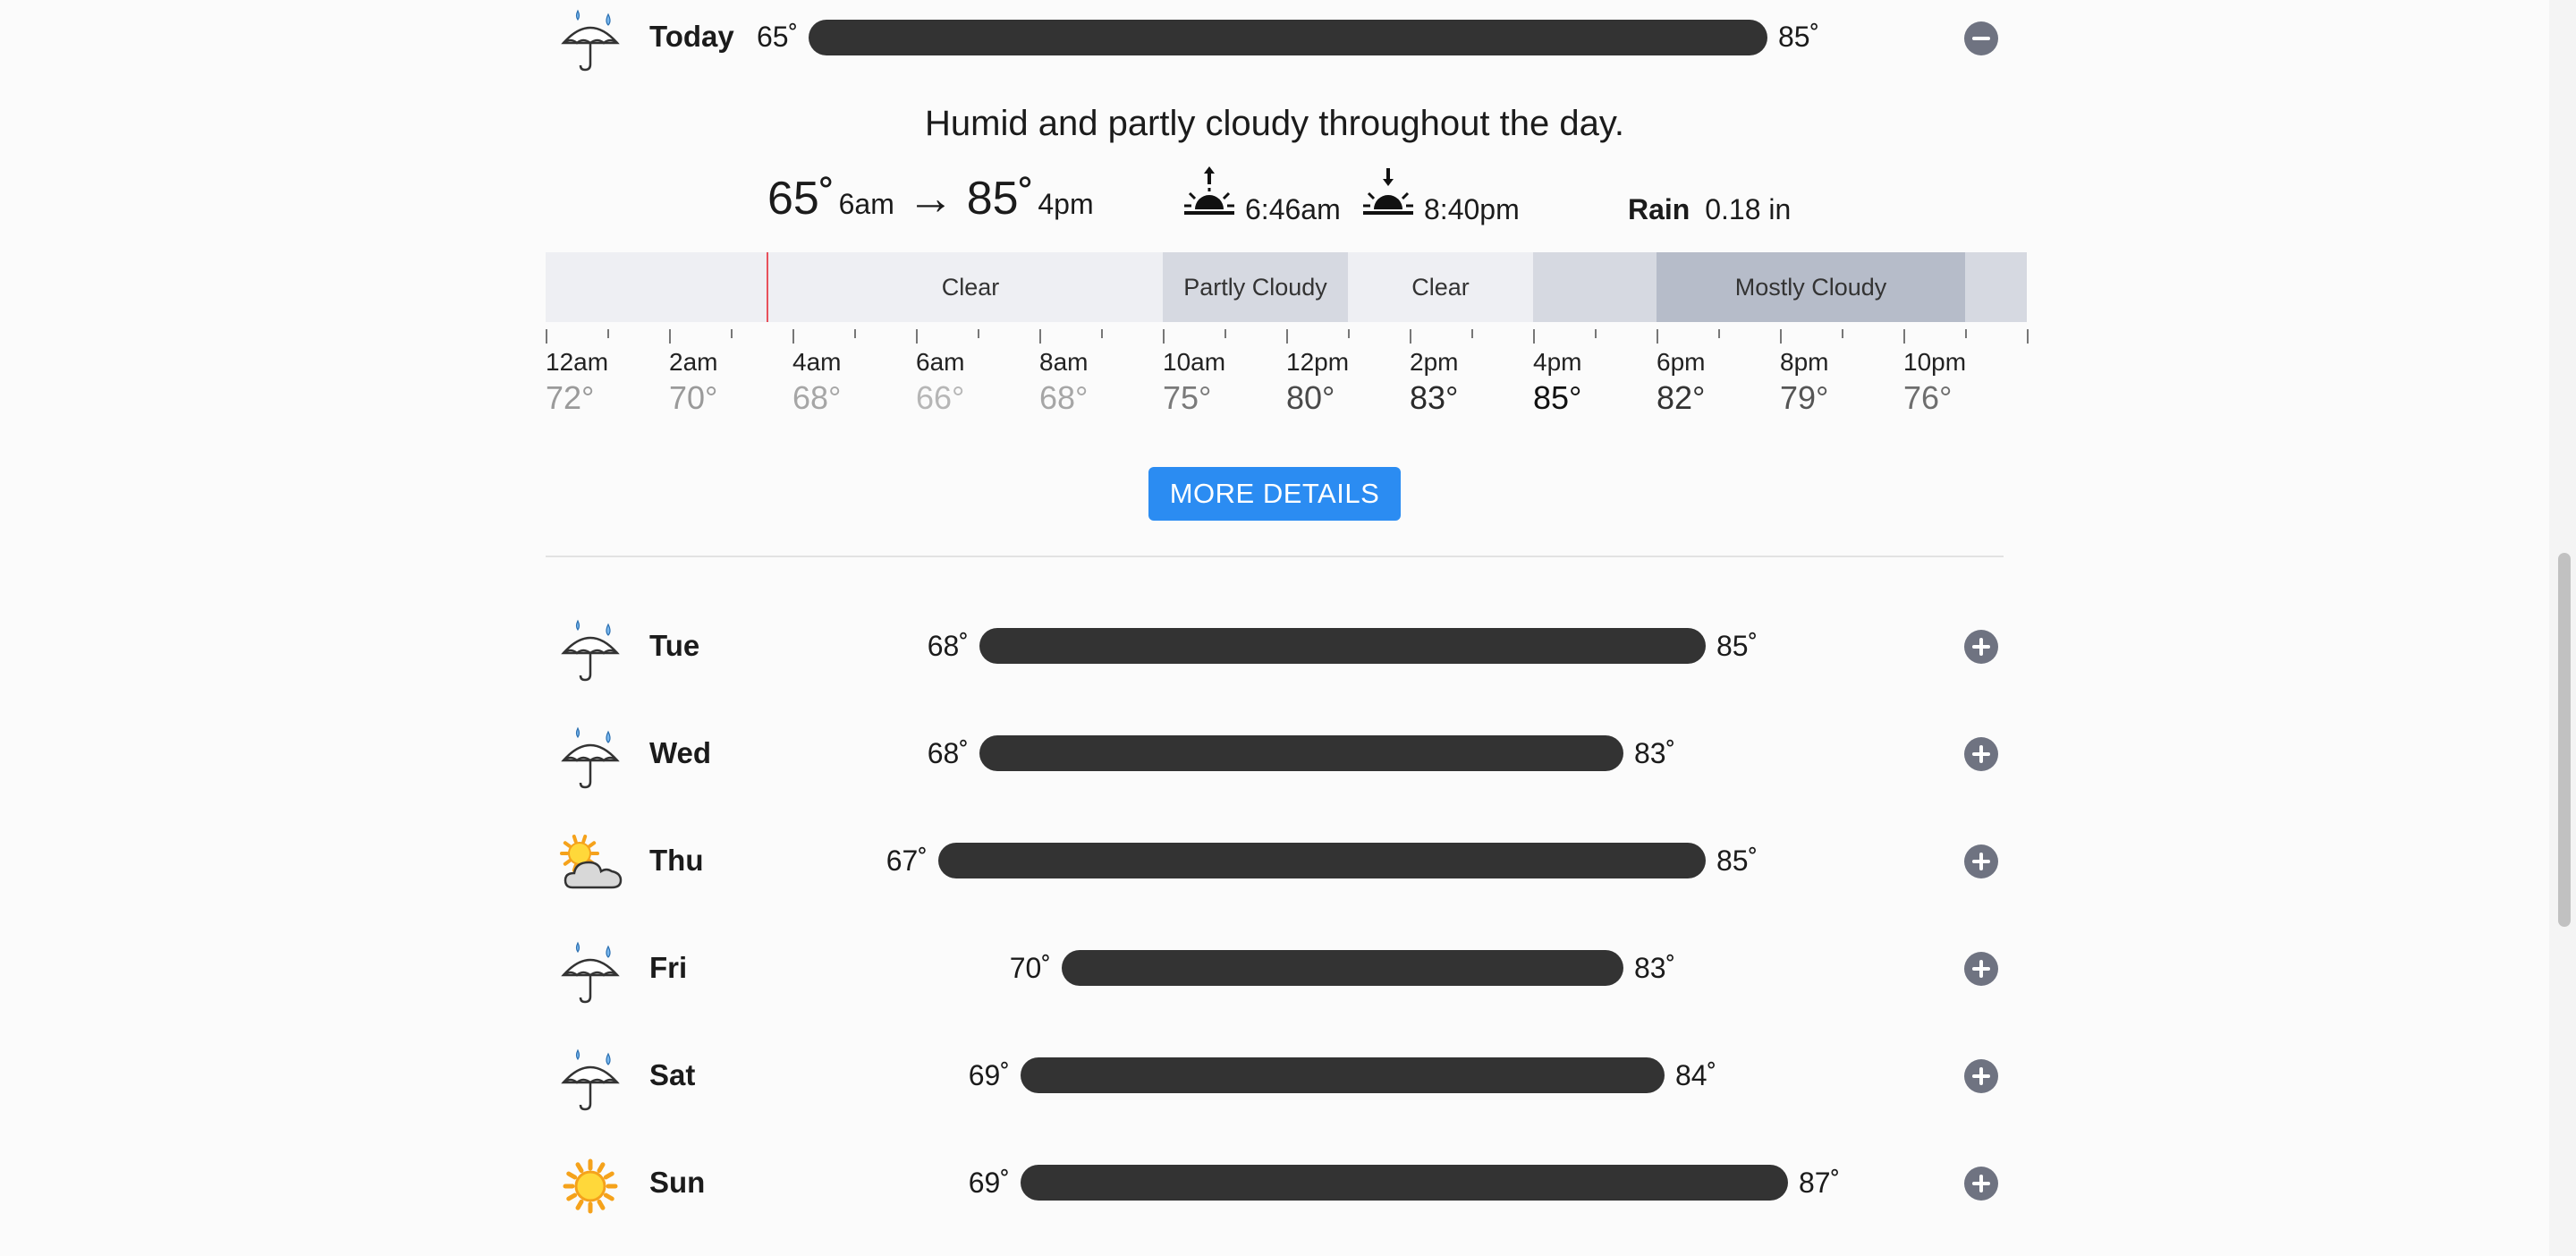 This screenshot has width=2576, height=1256. What do you see at coordinates (1799, 37) in the screenshot?
I see `today-max-temp: 85˚` at bounding box center [1799, 37].